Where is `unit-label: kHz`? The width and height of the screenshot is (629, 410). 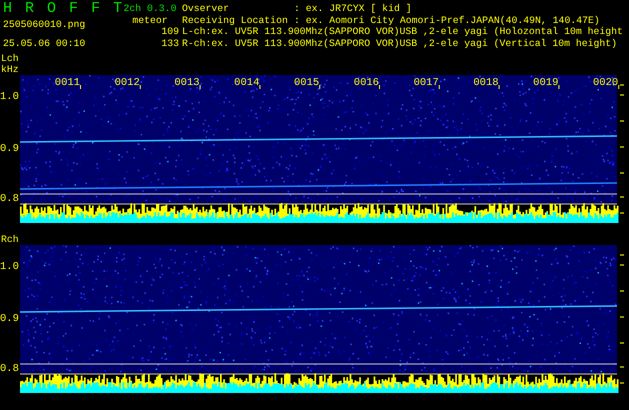 unit-label: kHz is located at coordinates (10, 69).